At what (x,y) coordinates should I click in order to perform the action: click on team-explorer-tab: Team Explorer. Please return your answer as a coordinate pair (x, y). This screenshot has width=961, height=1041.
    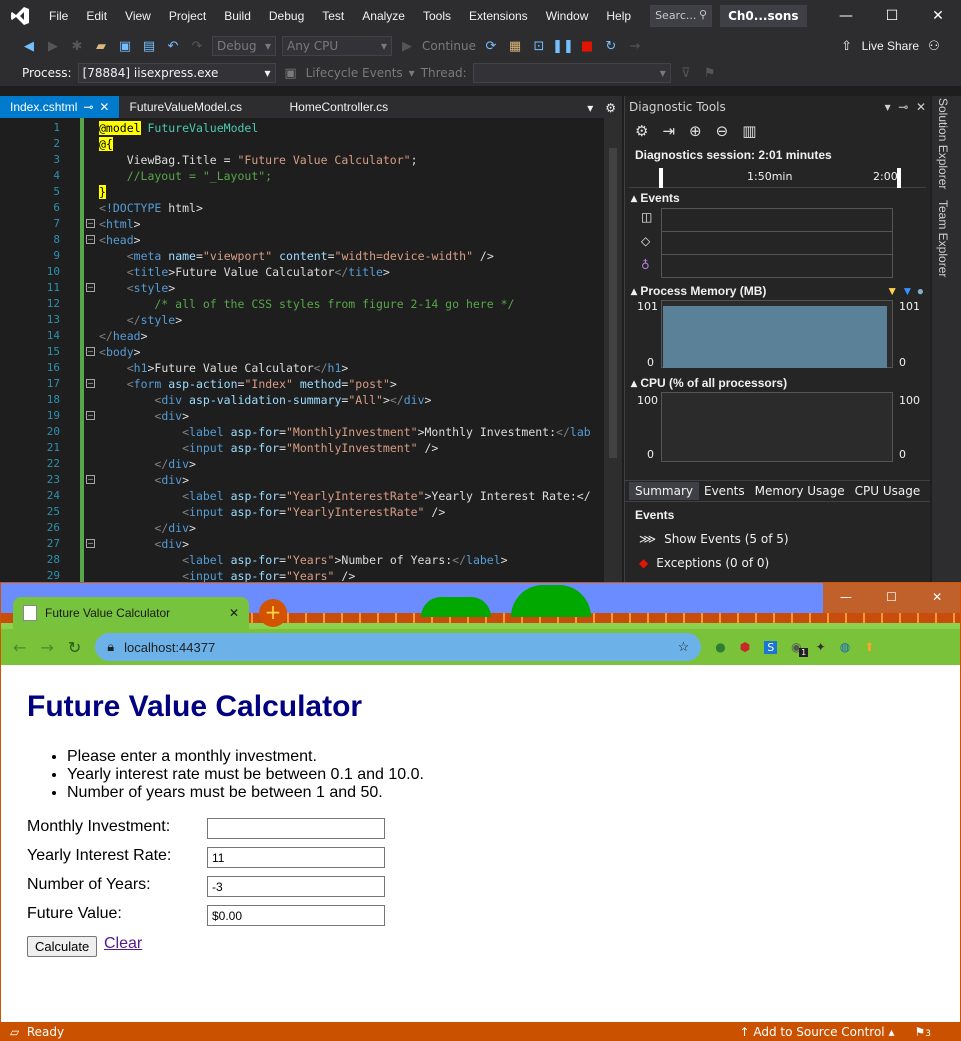
    Looking at the image, I should click on (943, 238).